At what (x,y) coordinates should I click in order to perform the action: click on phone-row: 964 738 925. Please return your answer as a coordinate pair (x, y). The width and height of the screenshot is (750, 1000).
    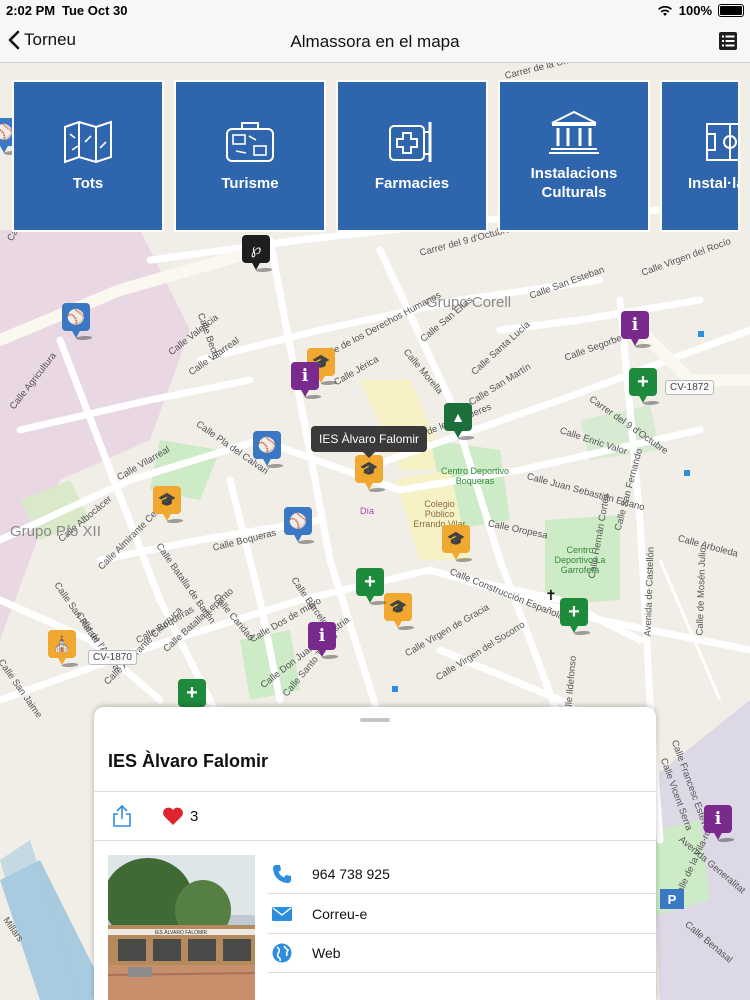
    Looking at the image, I should click on (462, 873).